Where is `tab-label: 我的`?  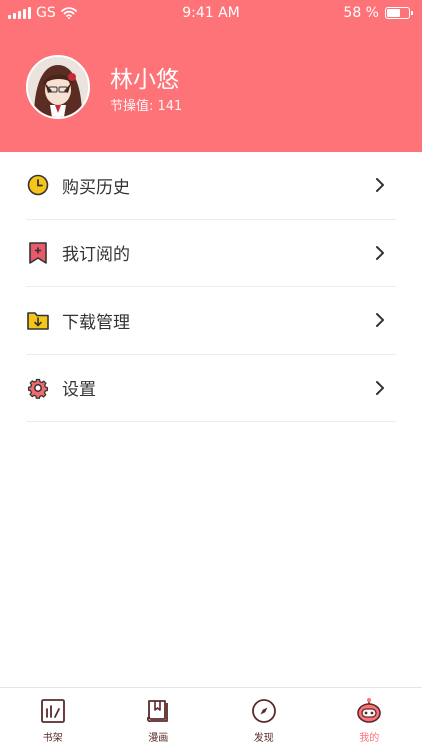
tab-label: 我的 is located at coordinates (369, 738).